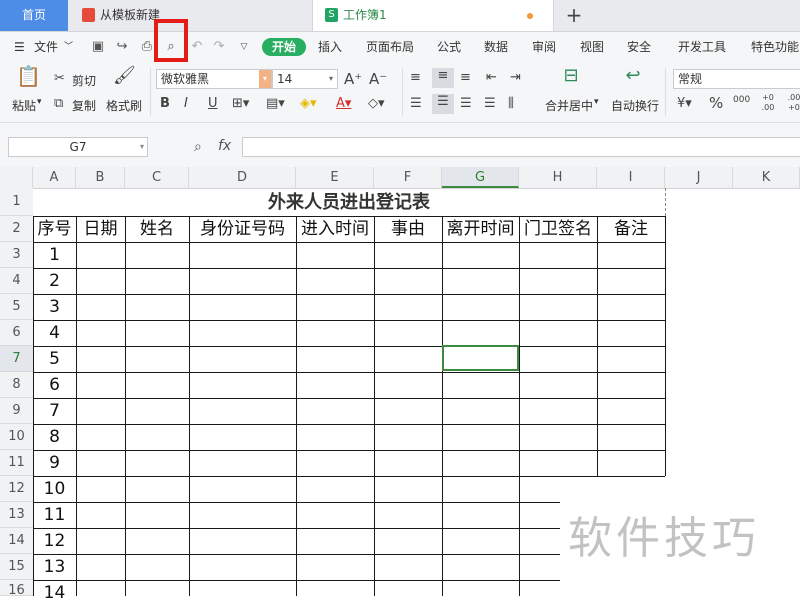 The width and height of the screenshot is (800, 606). Describe the element at coordinates (416, 104) in the screenshot. I see `align-left-icon: ☰` at that location.